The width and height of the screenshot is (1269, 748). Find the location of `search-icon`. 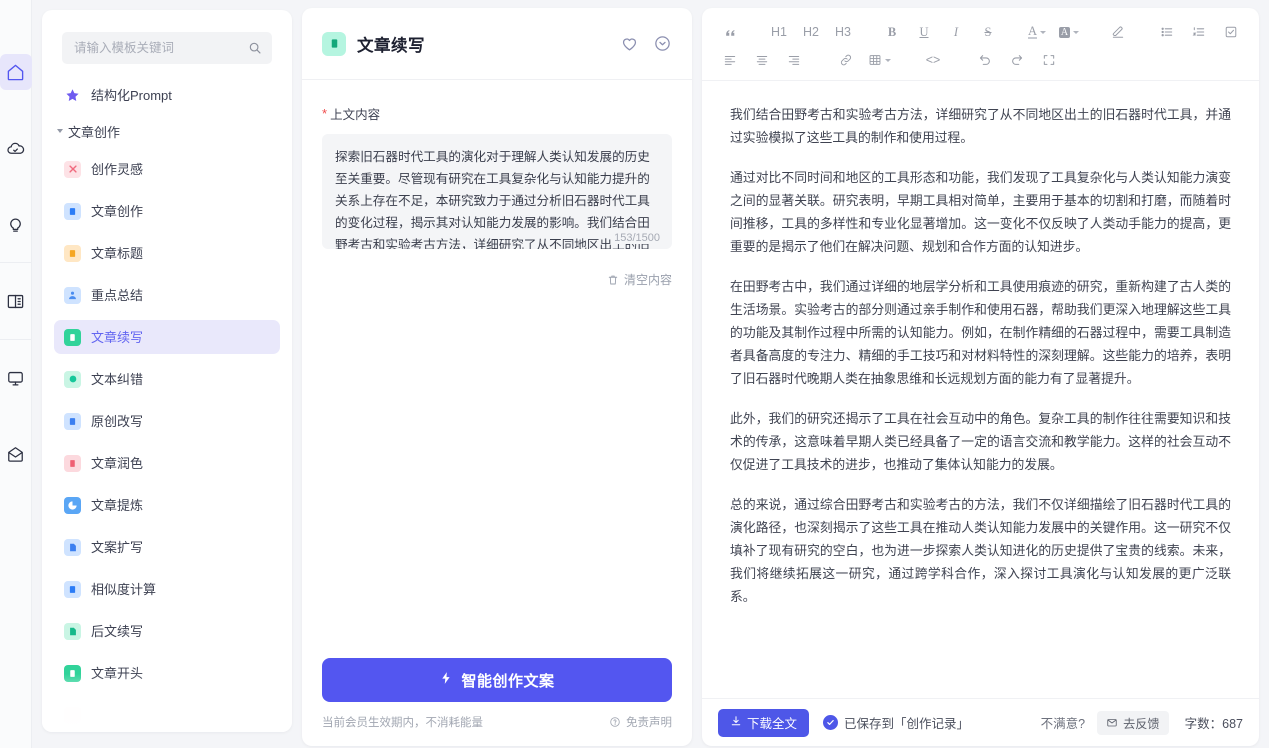

search-icon is located at coordinates (255, 48).